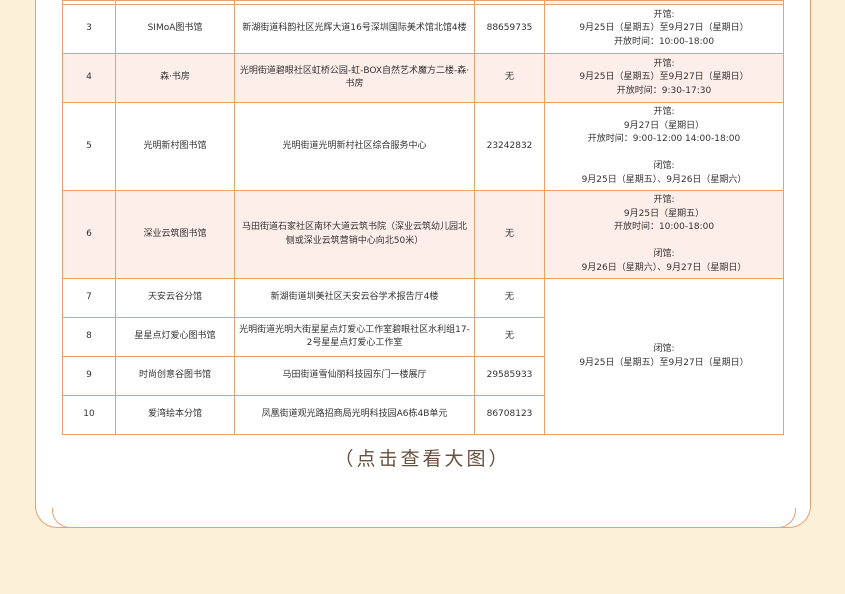 The image size is (845, 594). I want to click on cell-address: 凤凰街道观光路招商局光明科技园A6栋4B单元, so click(354, 415).